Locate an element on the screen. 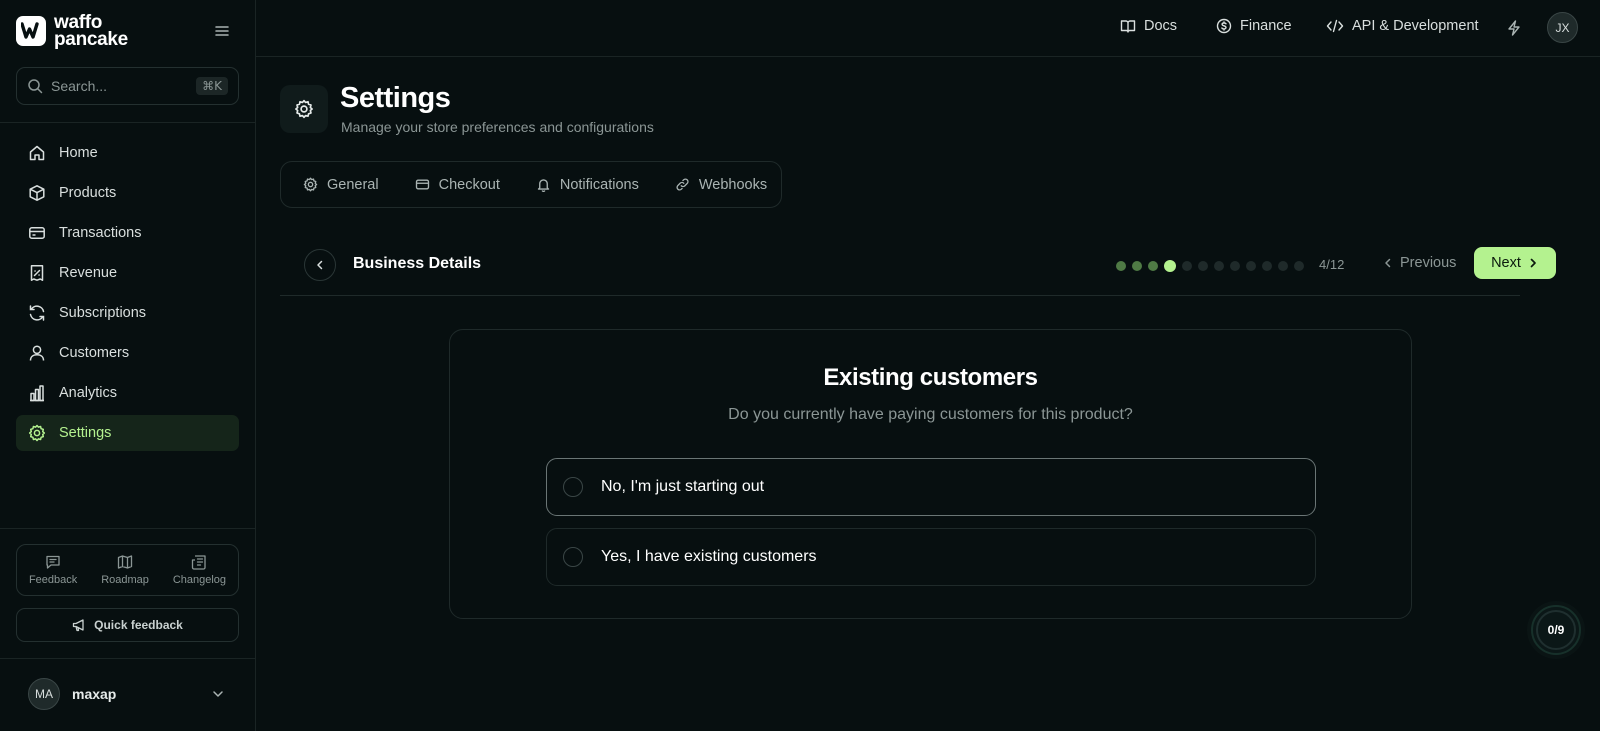 The width and height of the screenshot is (1600, 731). quick-feedback-button: Quick feedback is located at coordinates (127, 625).